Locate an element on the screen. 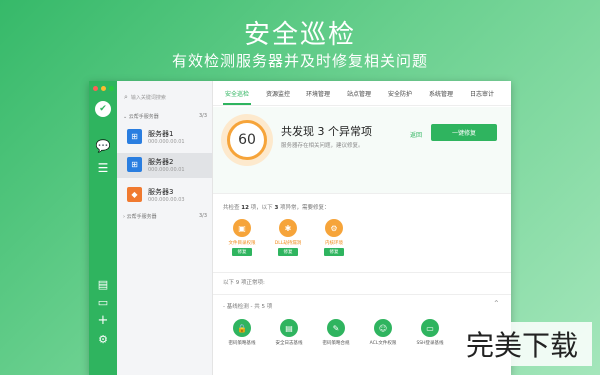 This screenshot has width=600, height=375. issue-item: ▣ 文件目录权限 修复 is located at coordinates (242, 237).